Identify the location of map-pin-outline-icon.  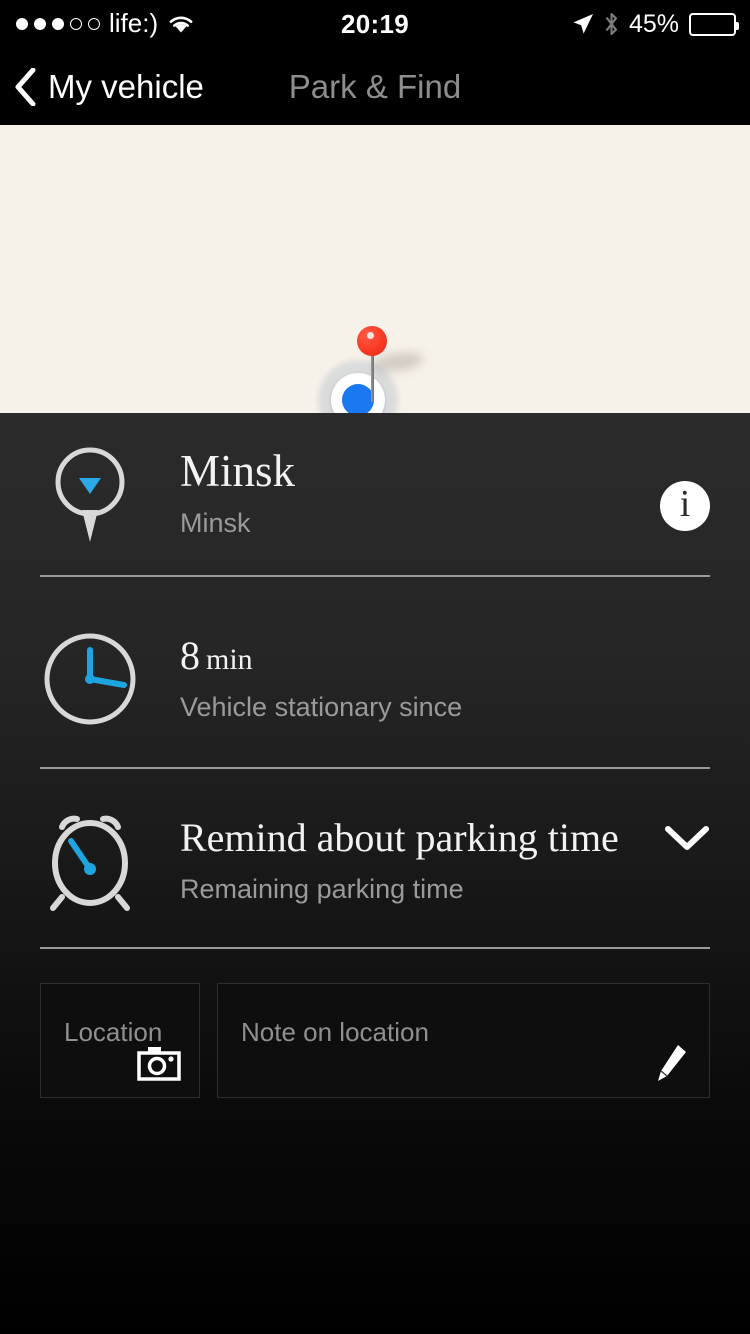
(90, 494).